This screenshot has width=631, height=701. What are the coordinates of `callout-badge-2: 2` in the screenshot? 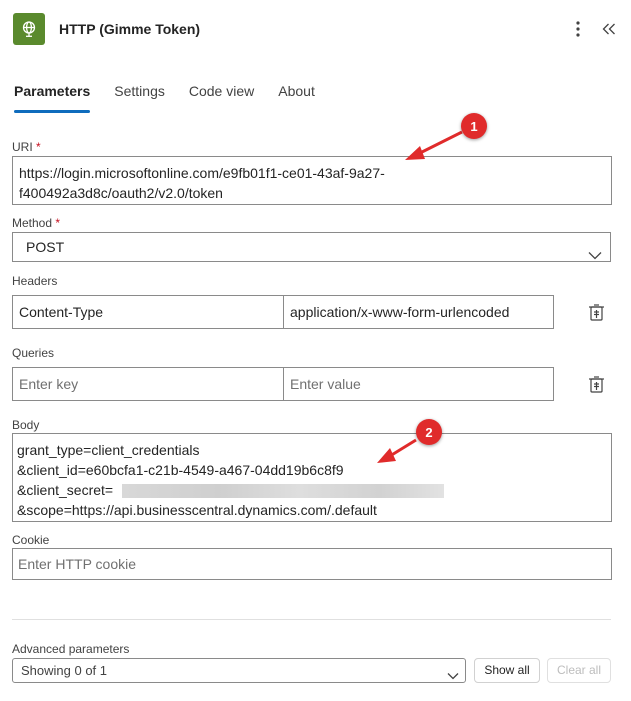 It's located at (429, 432).